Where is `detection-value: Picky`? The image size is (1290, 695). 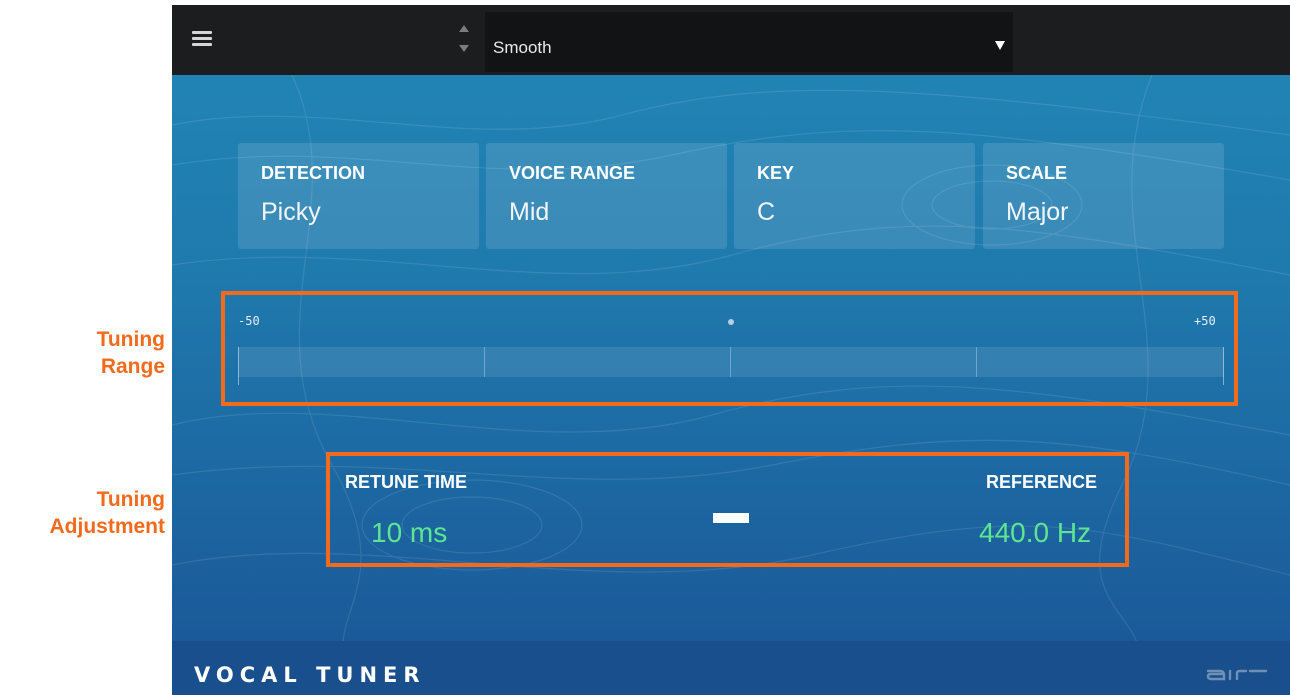 detection-value: Picky is located at coordinates (291, 212).